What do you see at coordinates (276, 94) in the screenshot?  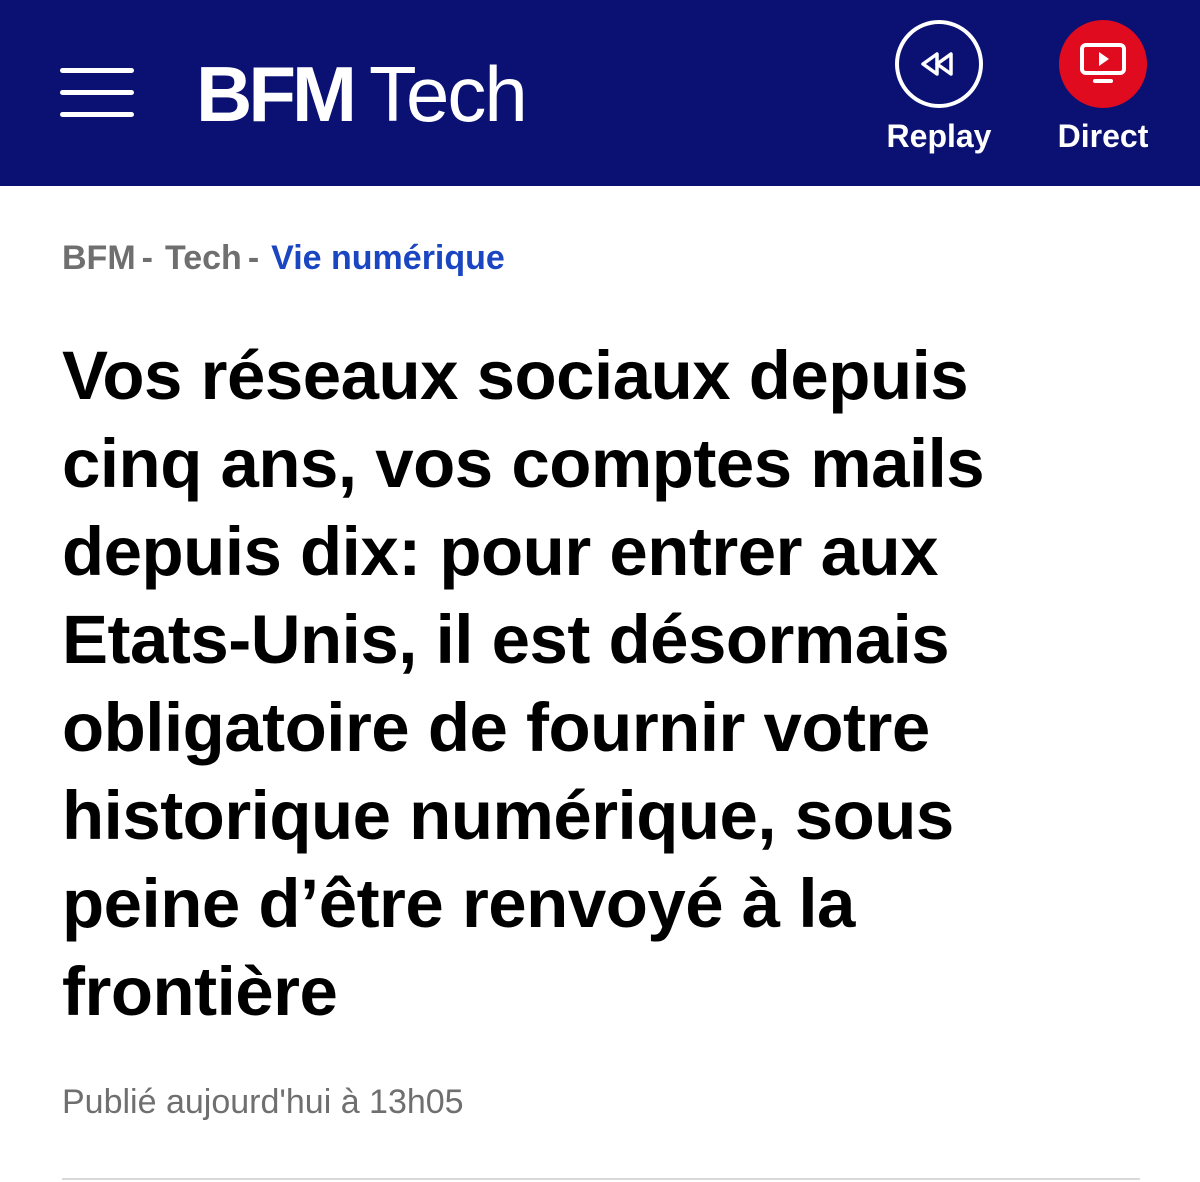 I see `logo-brand: BFM` at bounding box center [276, 94].